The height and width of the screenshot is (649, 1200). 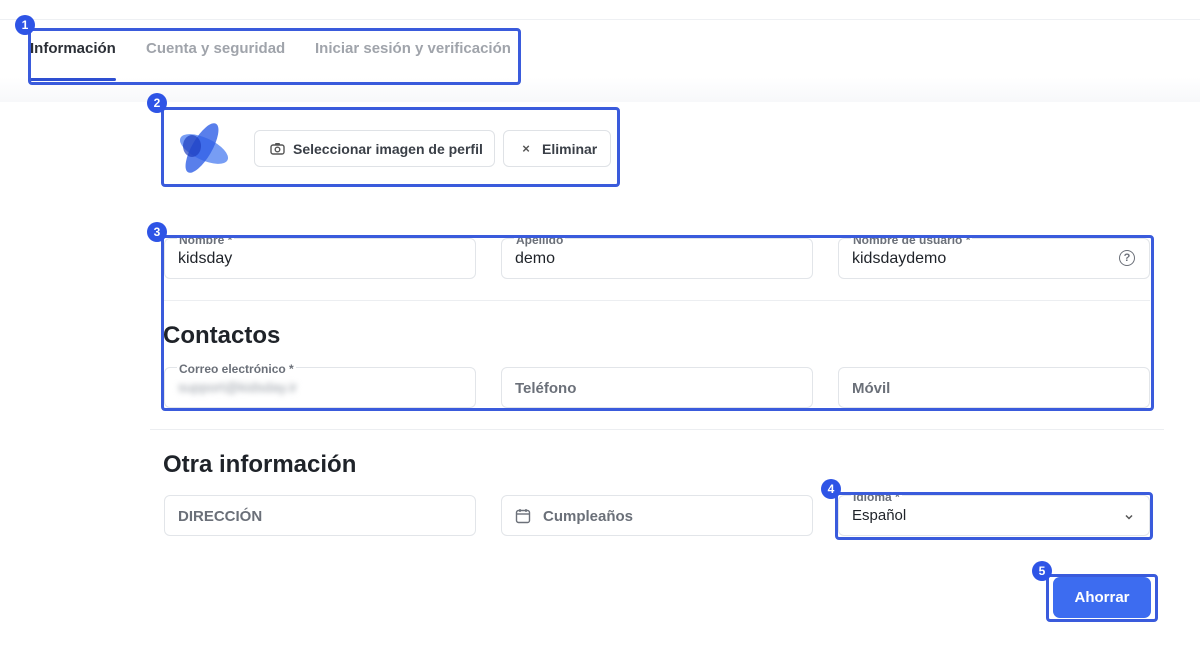 I want to click on address-placeholder: DIRECCIÓN, so click(x=220, y=516).